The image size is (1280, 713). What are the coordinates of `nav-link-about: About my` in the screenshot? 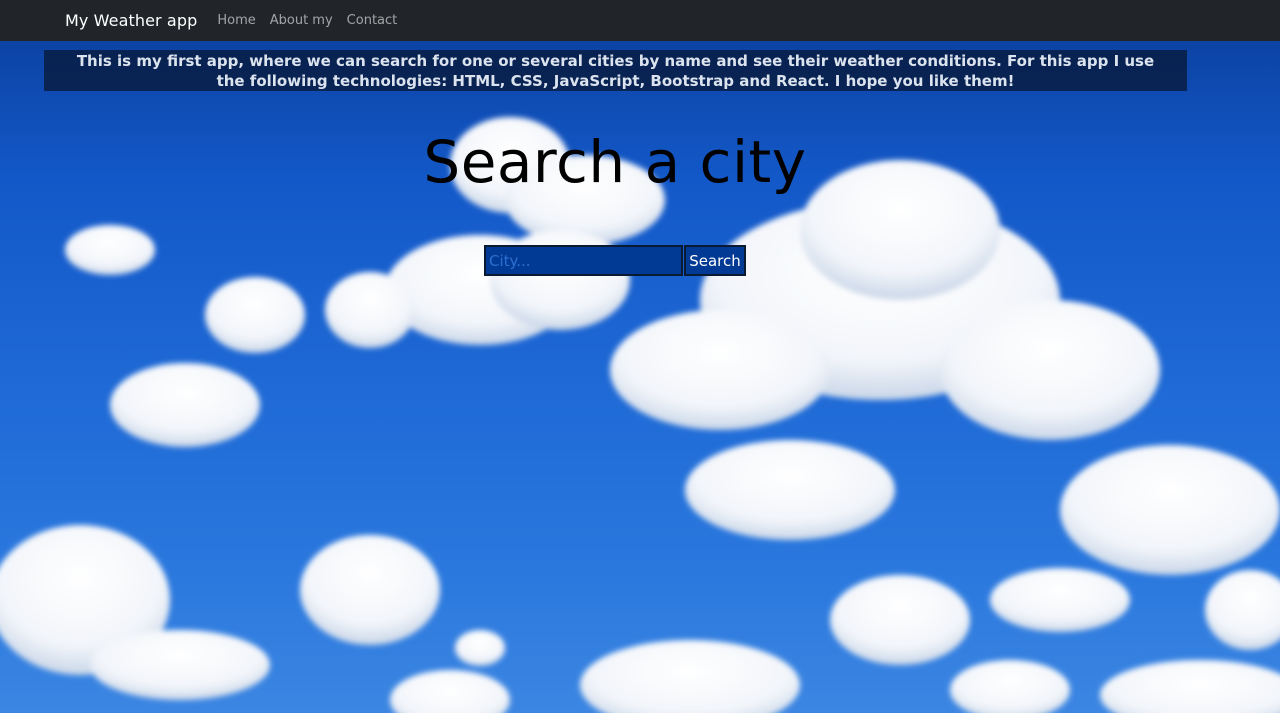 It's located at (301, 20).